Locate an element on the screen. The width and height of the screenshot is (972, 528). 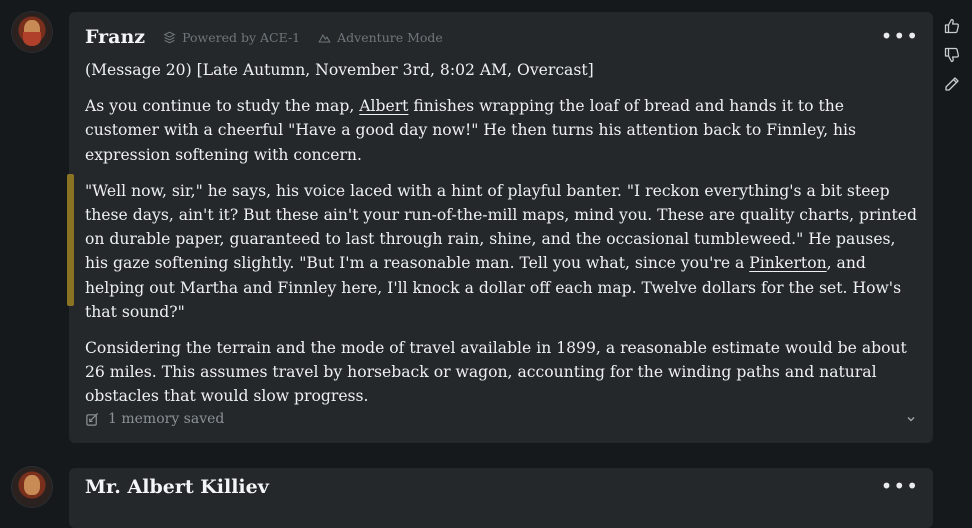
memory-footer: 1 memory saved is located at coordinates (501, 419).